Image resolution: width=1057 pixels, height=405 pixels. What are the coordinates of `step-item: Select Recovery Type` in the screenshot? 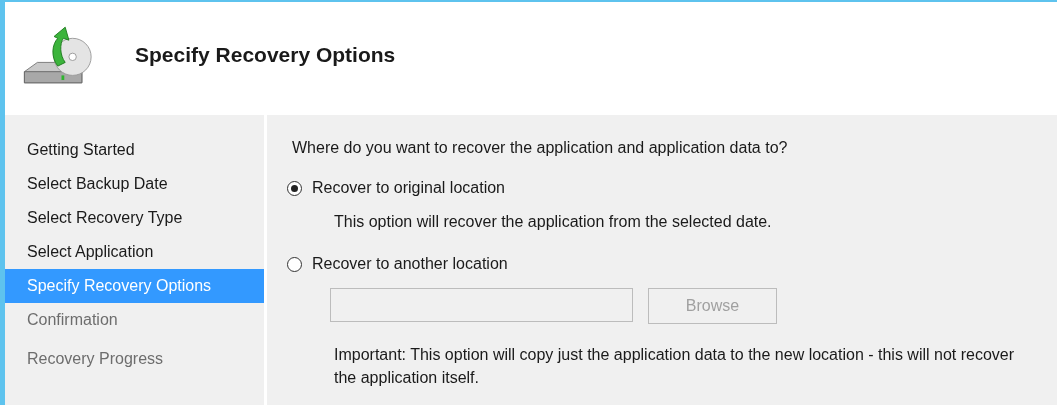 It's located at (134, 218).